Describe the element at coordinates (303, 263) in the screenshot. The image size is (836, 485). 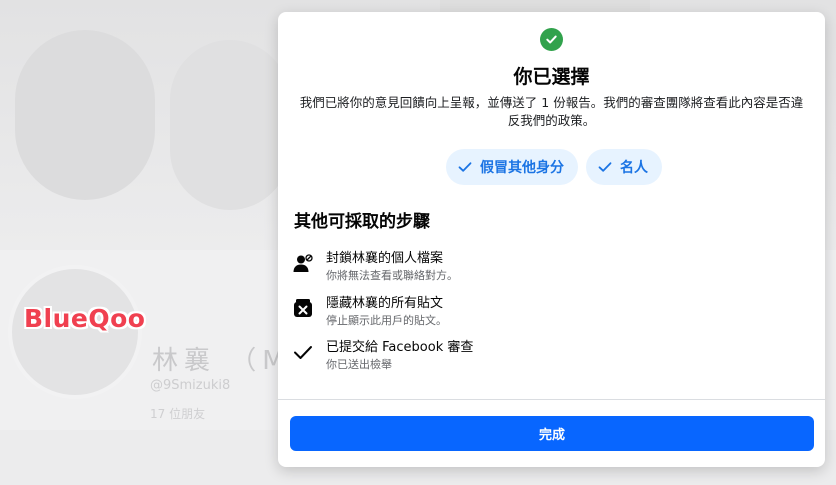
I see `block-user-icon` at that location.